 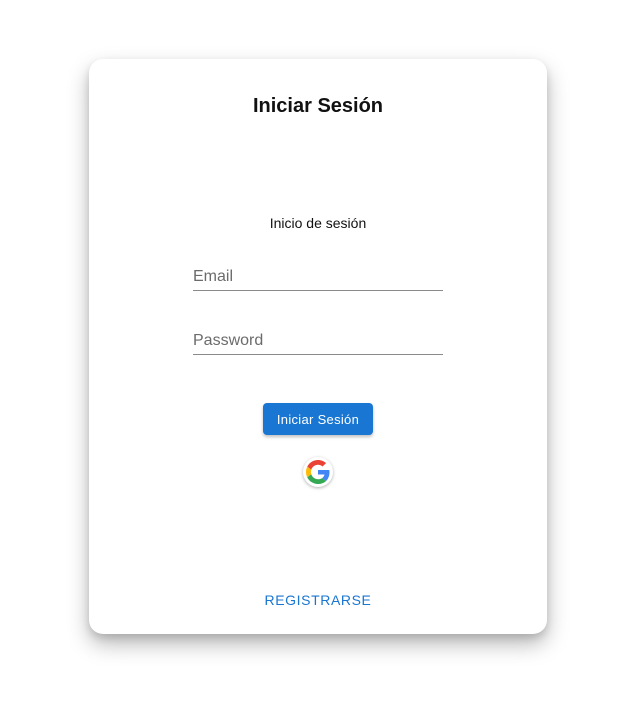 I want to click on email-field, so click(x=318, y=277).